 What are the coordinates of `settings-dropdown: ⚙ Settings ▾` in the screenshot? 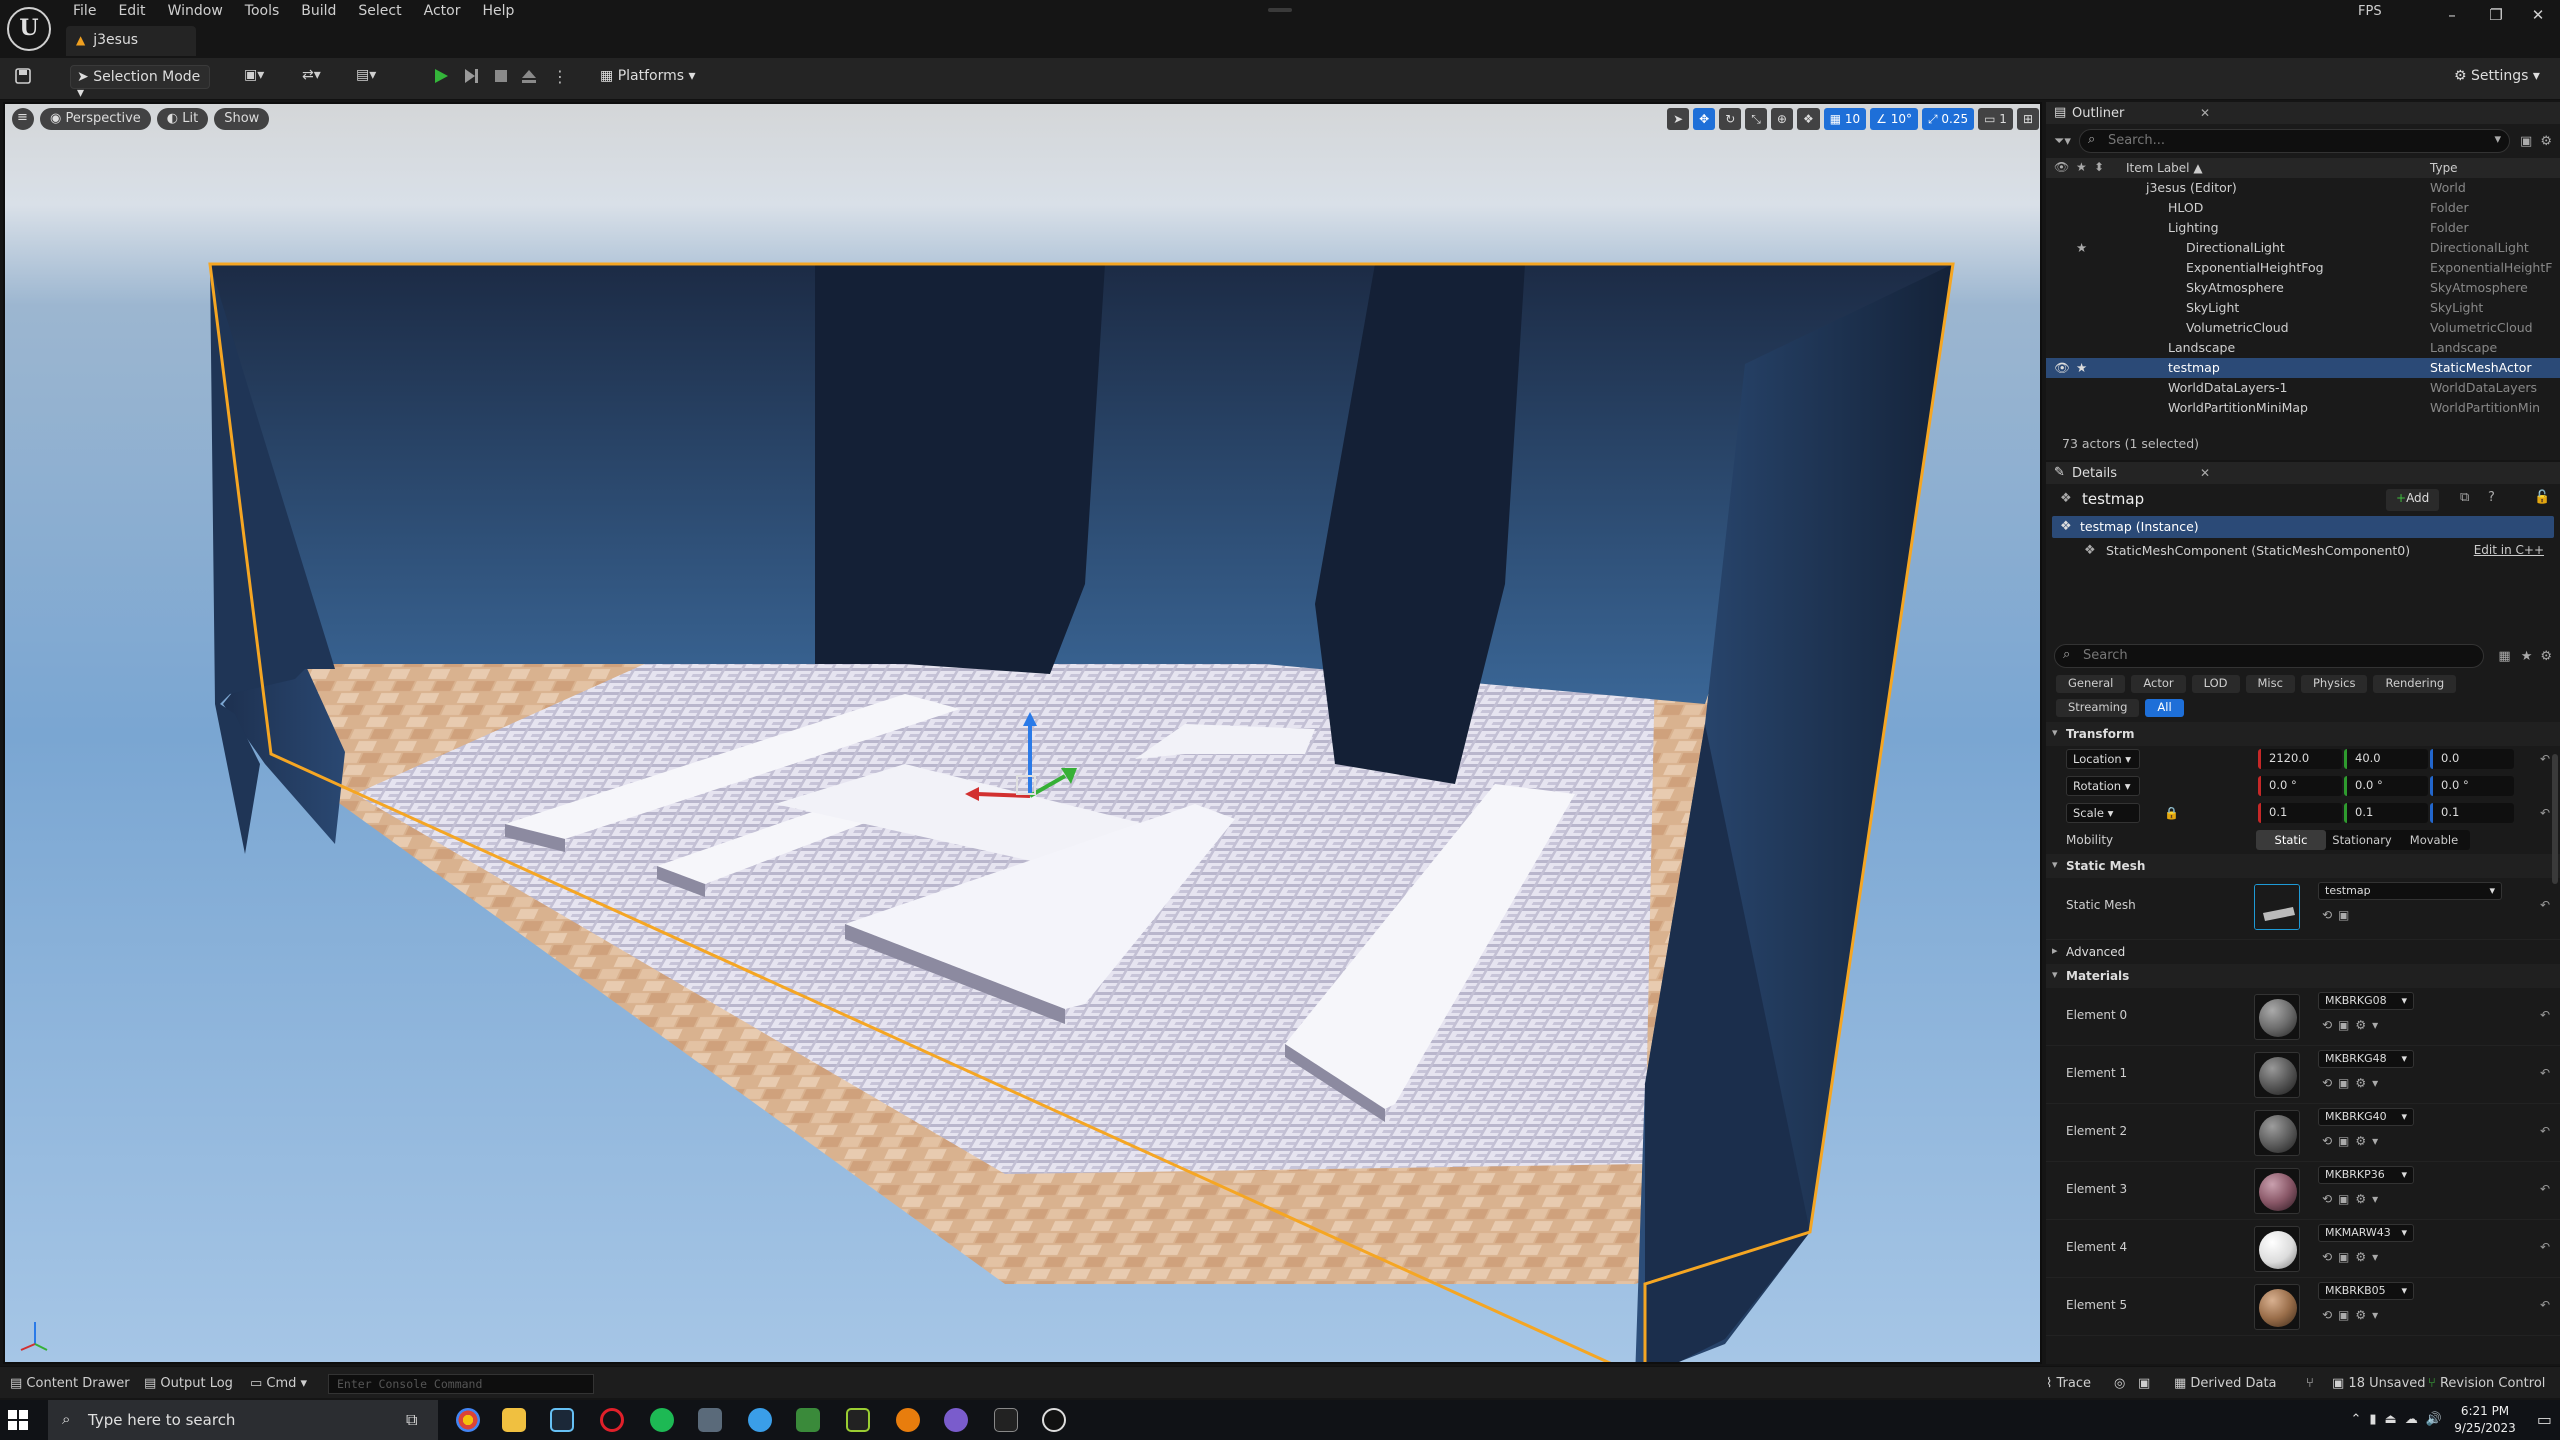 It's located at (2500, 77).